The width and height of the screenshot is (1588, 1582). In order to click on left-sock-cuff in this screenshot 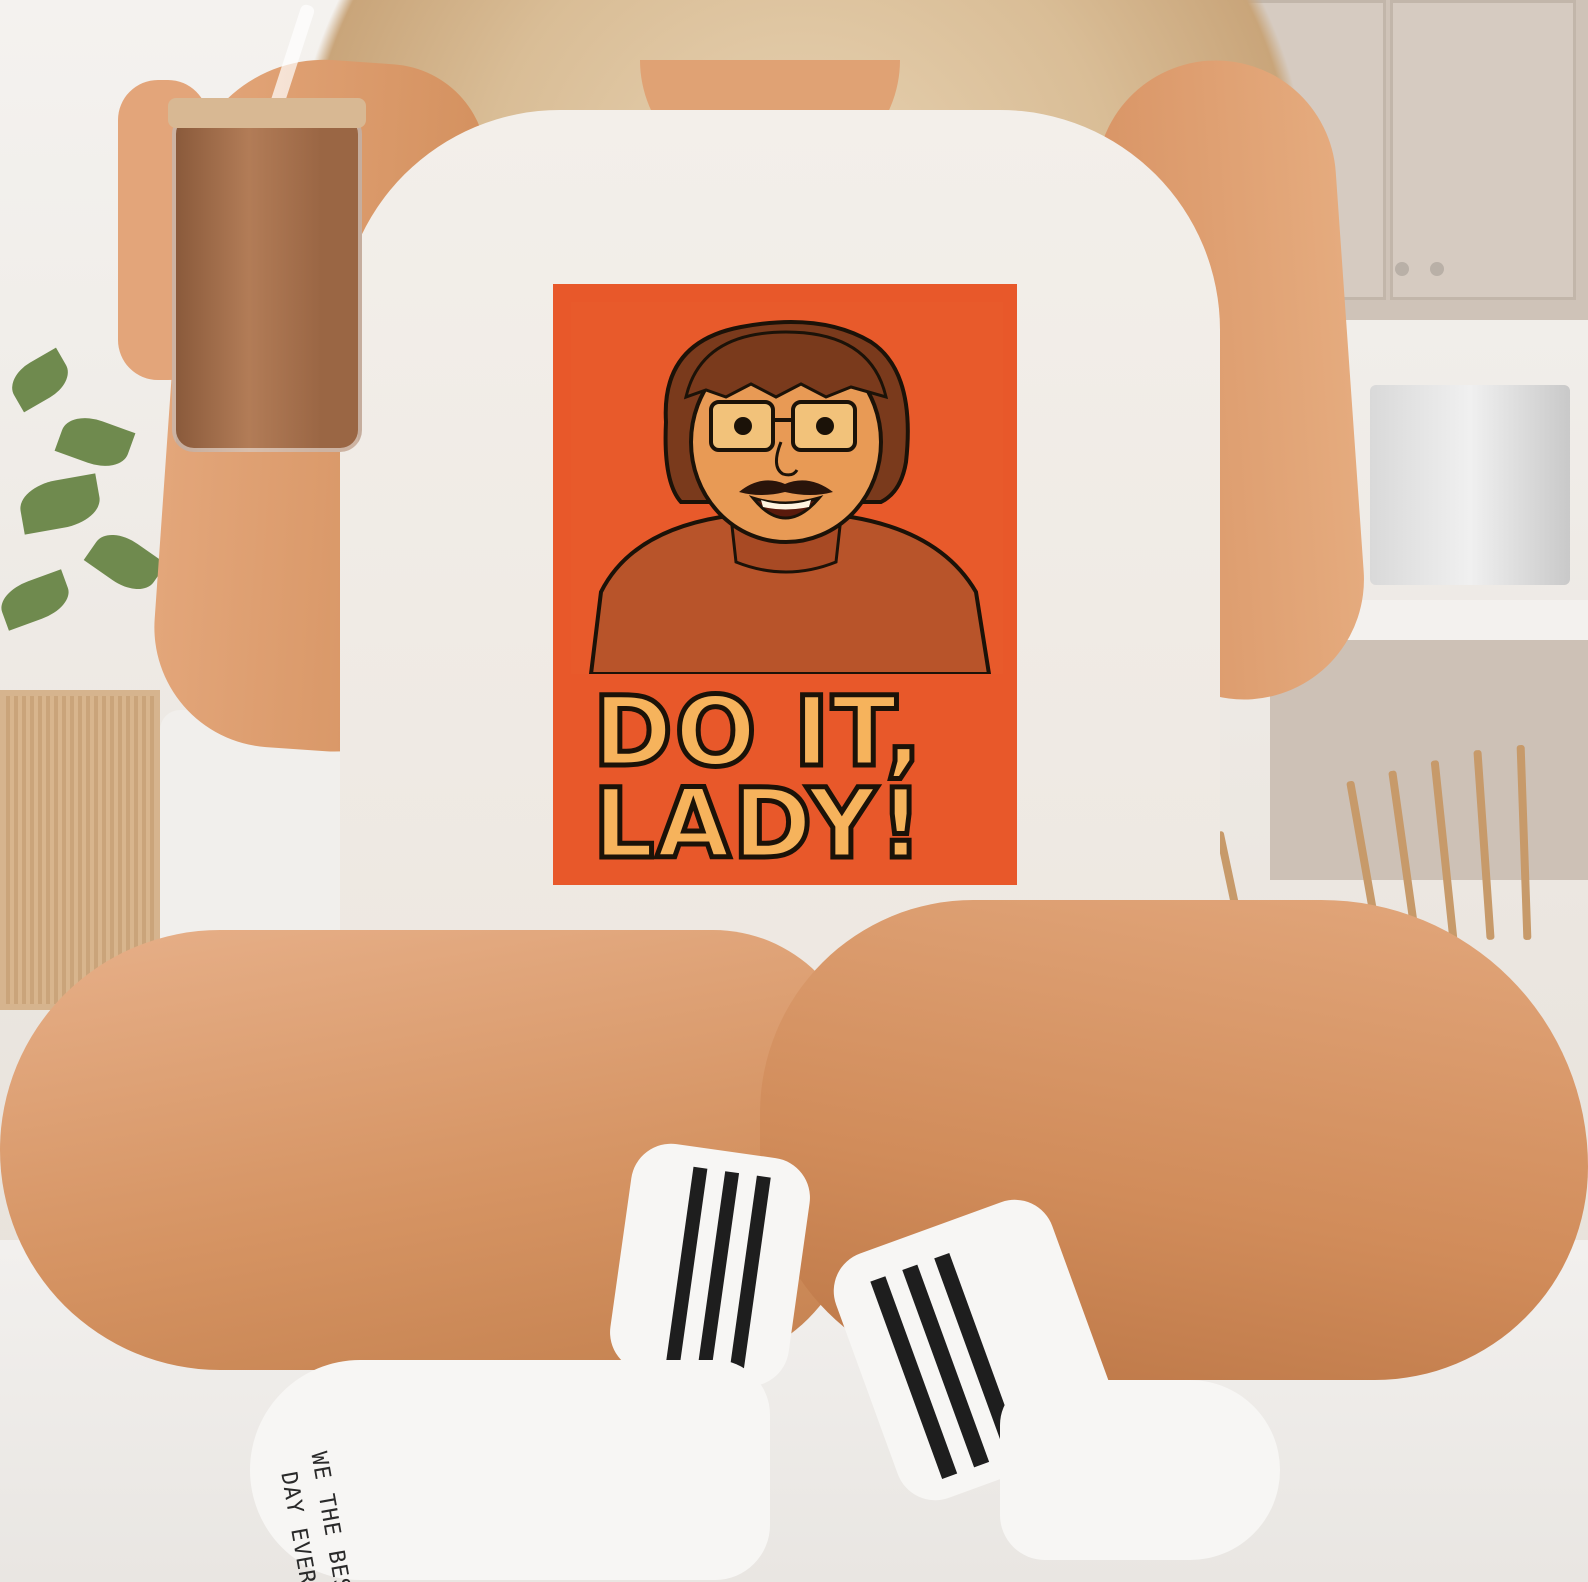, I will do `click(710, 1265)`.